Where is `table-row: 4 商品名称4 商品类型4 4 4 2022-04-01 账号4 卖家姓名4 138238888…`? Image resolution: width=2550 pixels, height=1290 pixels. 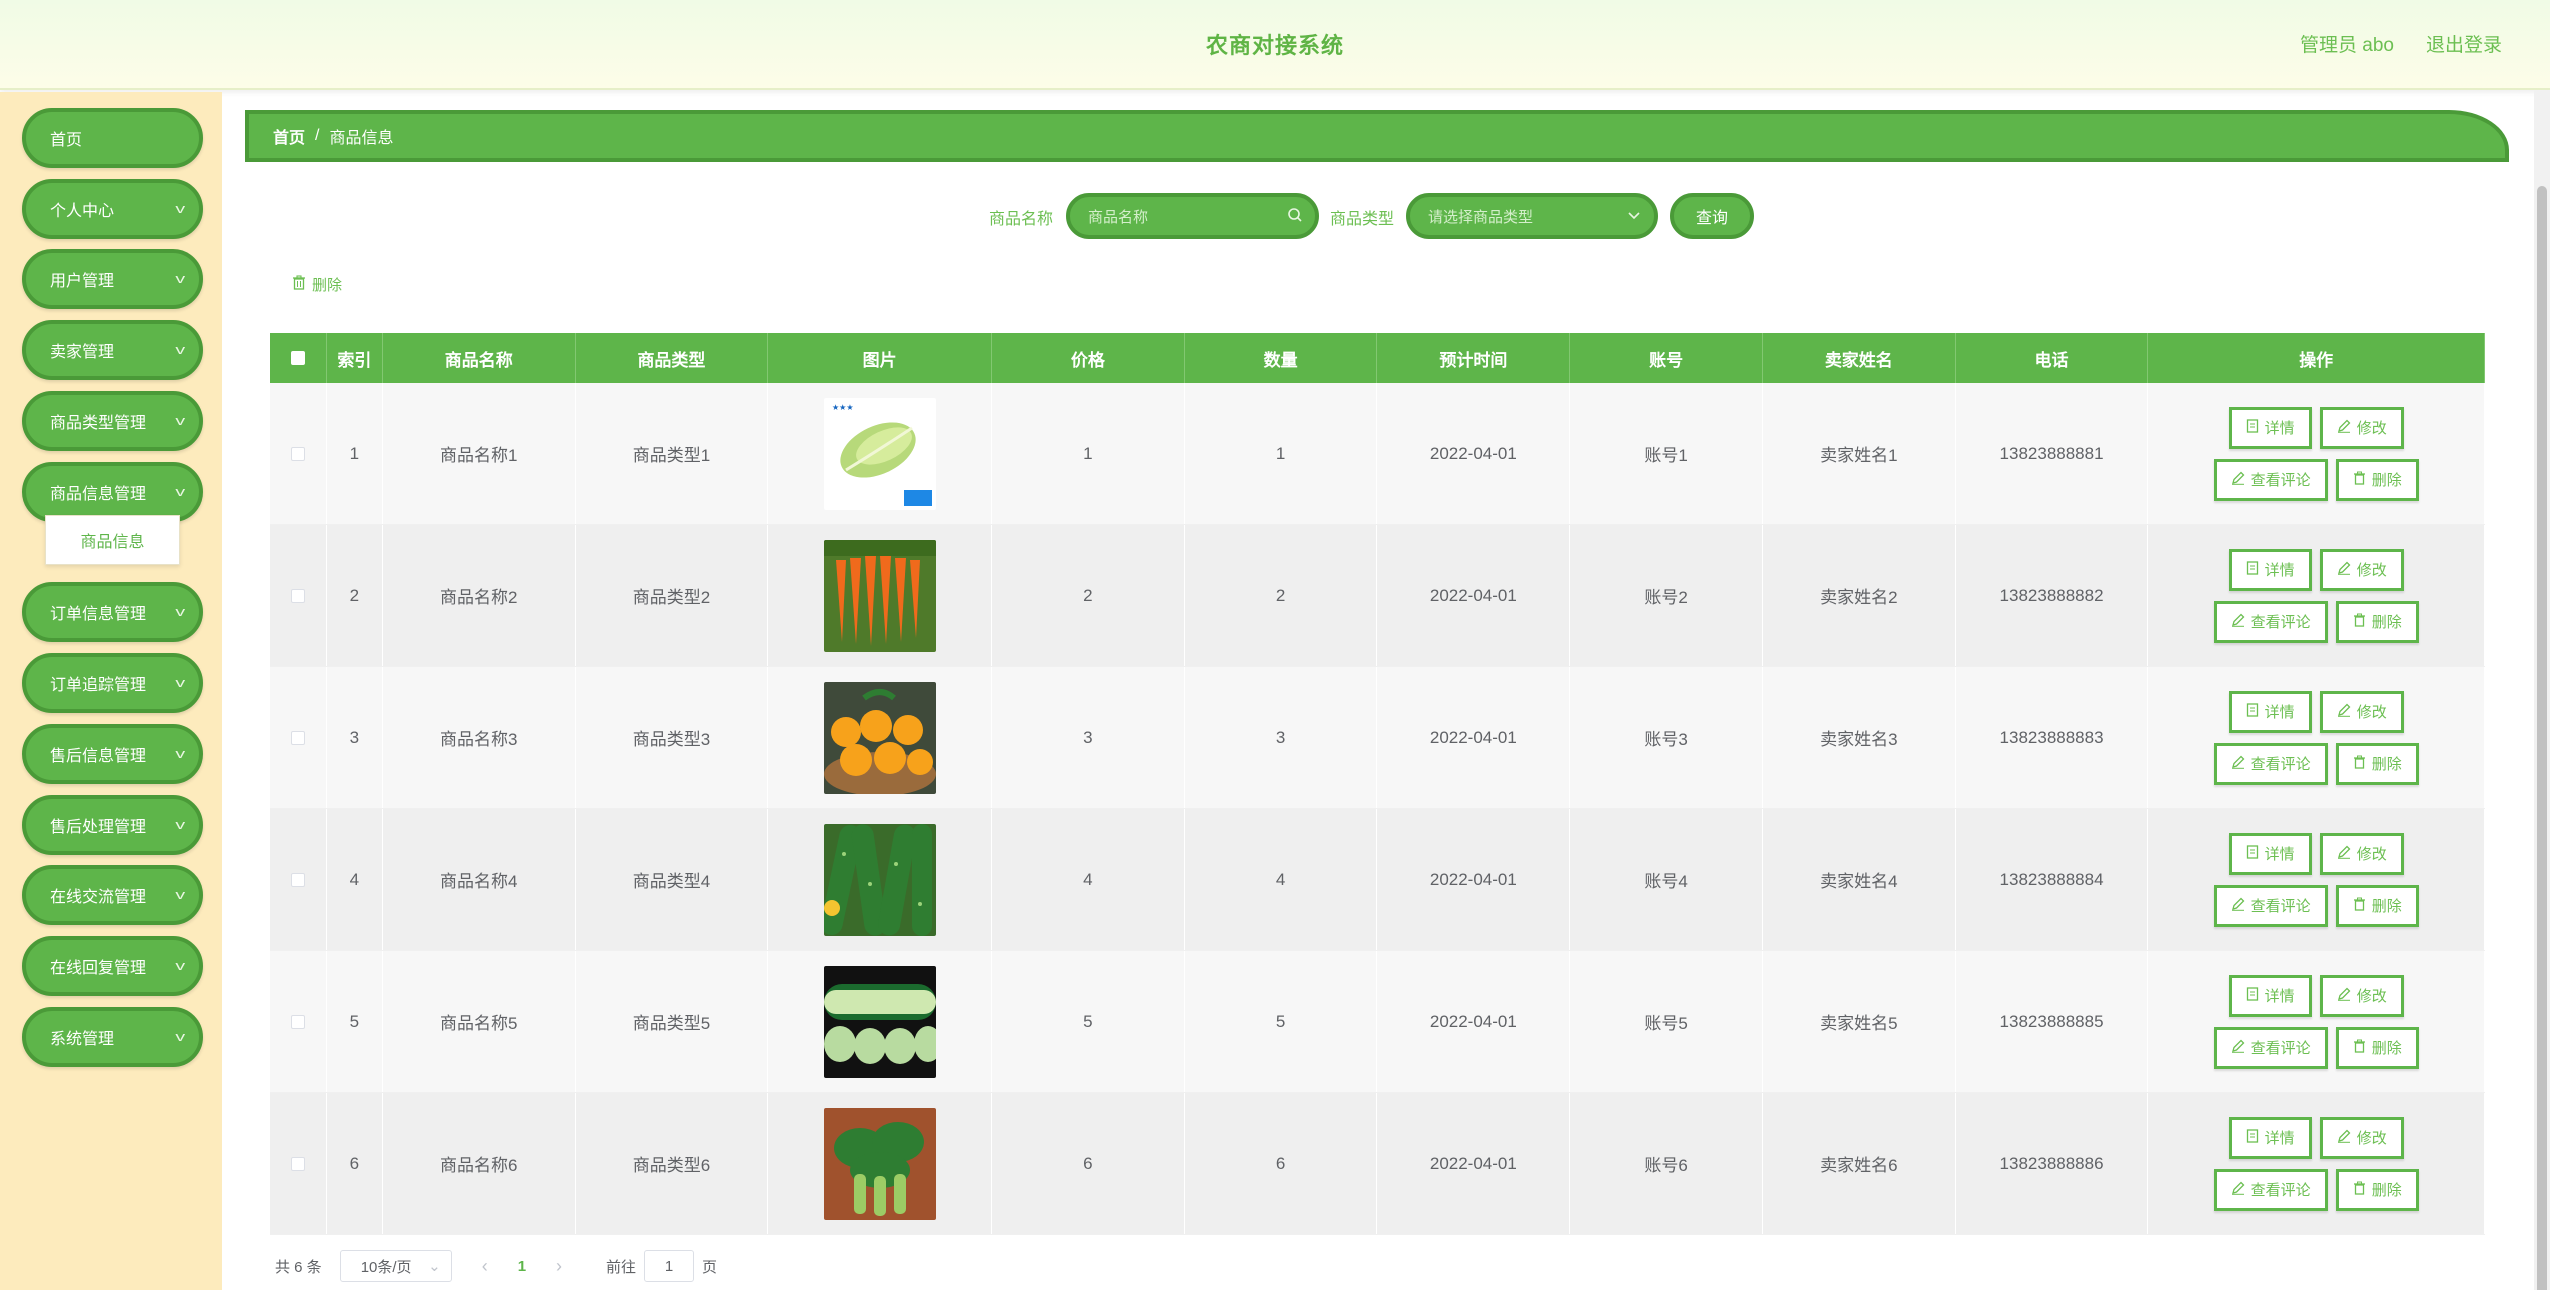 table-row: 4 商品名称4 商品类型4 4 4 2022-04-01 账号4 卖家姓名4 138238888… is located at coordinates (1377, 880).